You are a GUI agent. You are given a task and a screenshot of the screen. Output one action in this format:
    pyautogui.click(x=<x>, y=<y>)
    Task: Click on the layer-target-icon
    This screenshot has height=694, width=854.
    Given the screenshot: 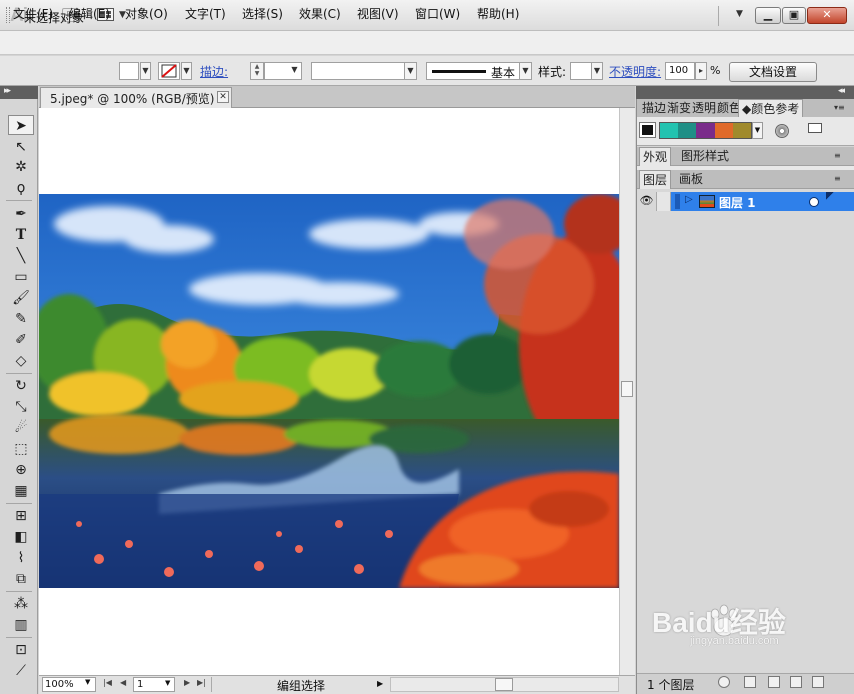 What is the action you would take?
    pyautogui.click(x=814, y=202)
    